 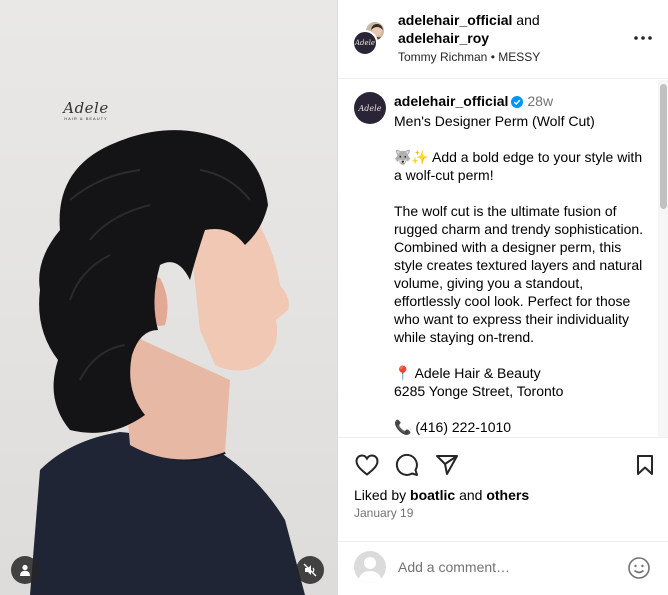 What do you see at coordinates (432, 495) in the screenshot?
I see `likes-user: boatlic` at bounding box center [432, 495].